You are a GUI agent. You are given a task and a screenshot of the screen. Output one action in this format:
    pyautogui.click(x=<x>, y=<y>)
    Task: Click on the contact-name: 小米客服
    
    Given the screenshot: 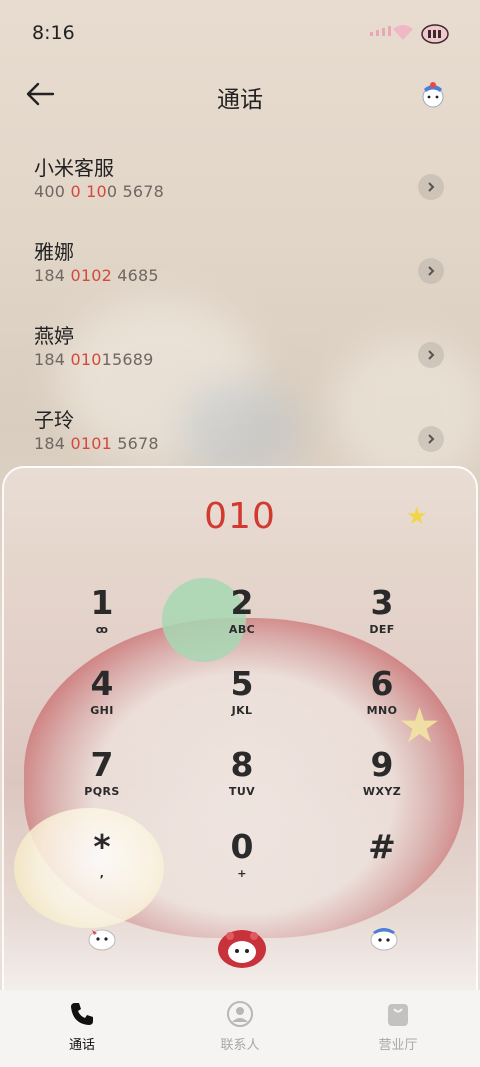 What is the action you would take?
    pyautogui.click(x=74, y=168)
    